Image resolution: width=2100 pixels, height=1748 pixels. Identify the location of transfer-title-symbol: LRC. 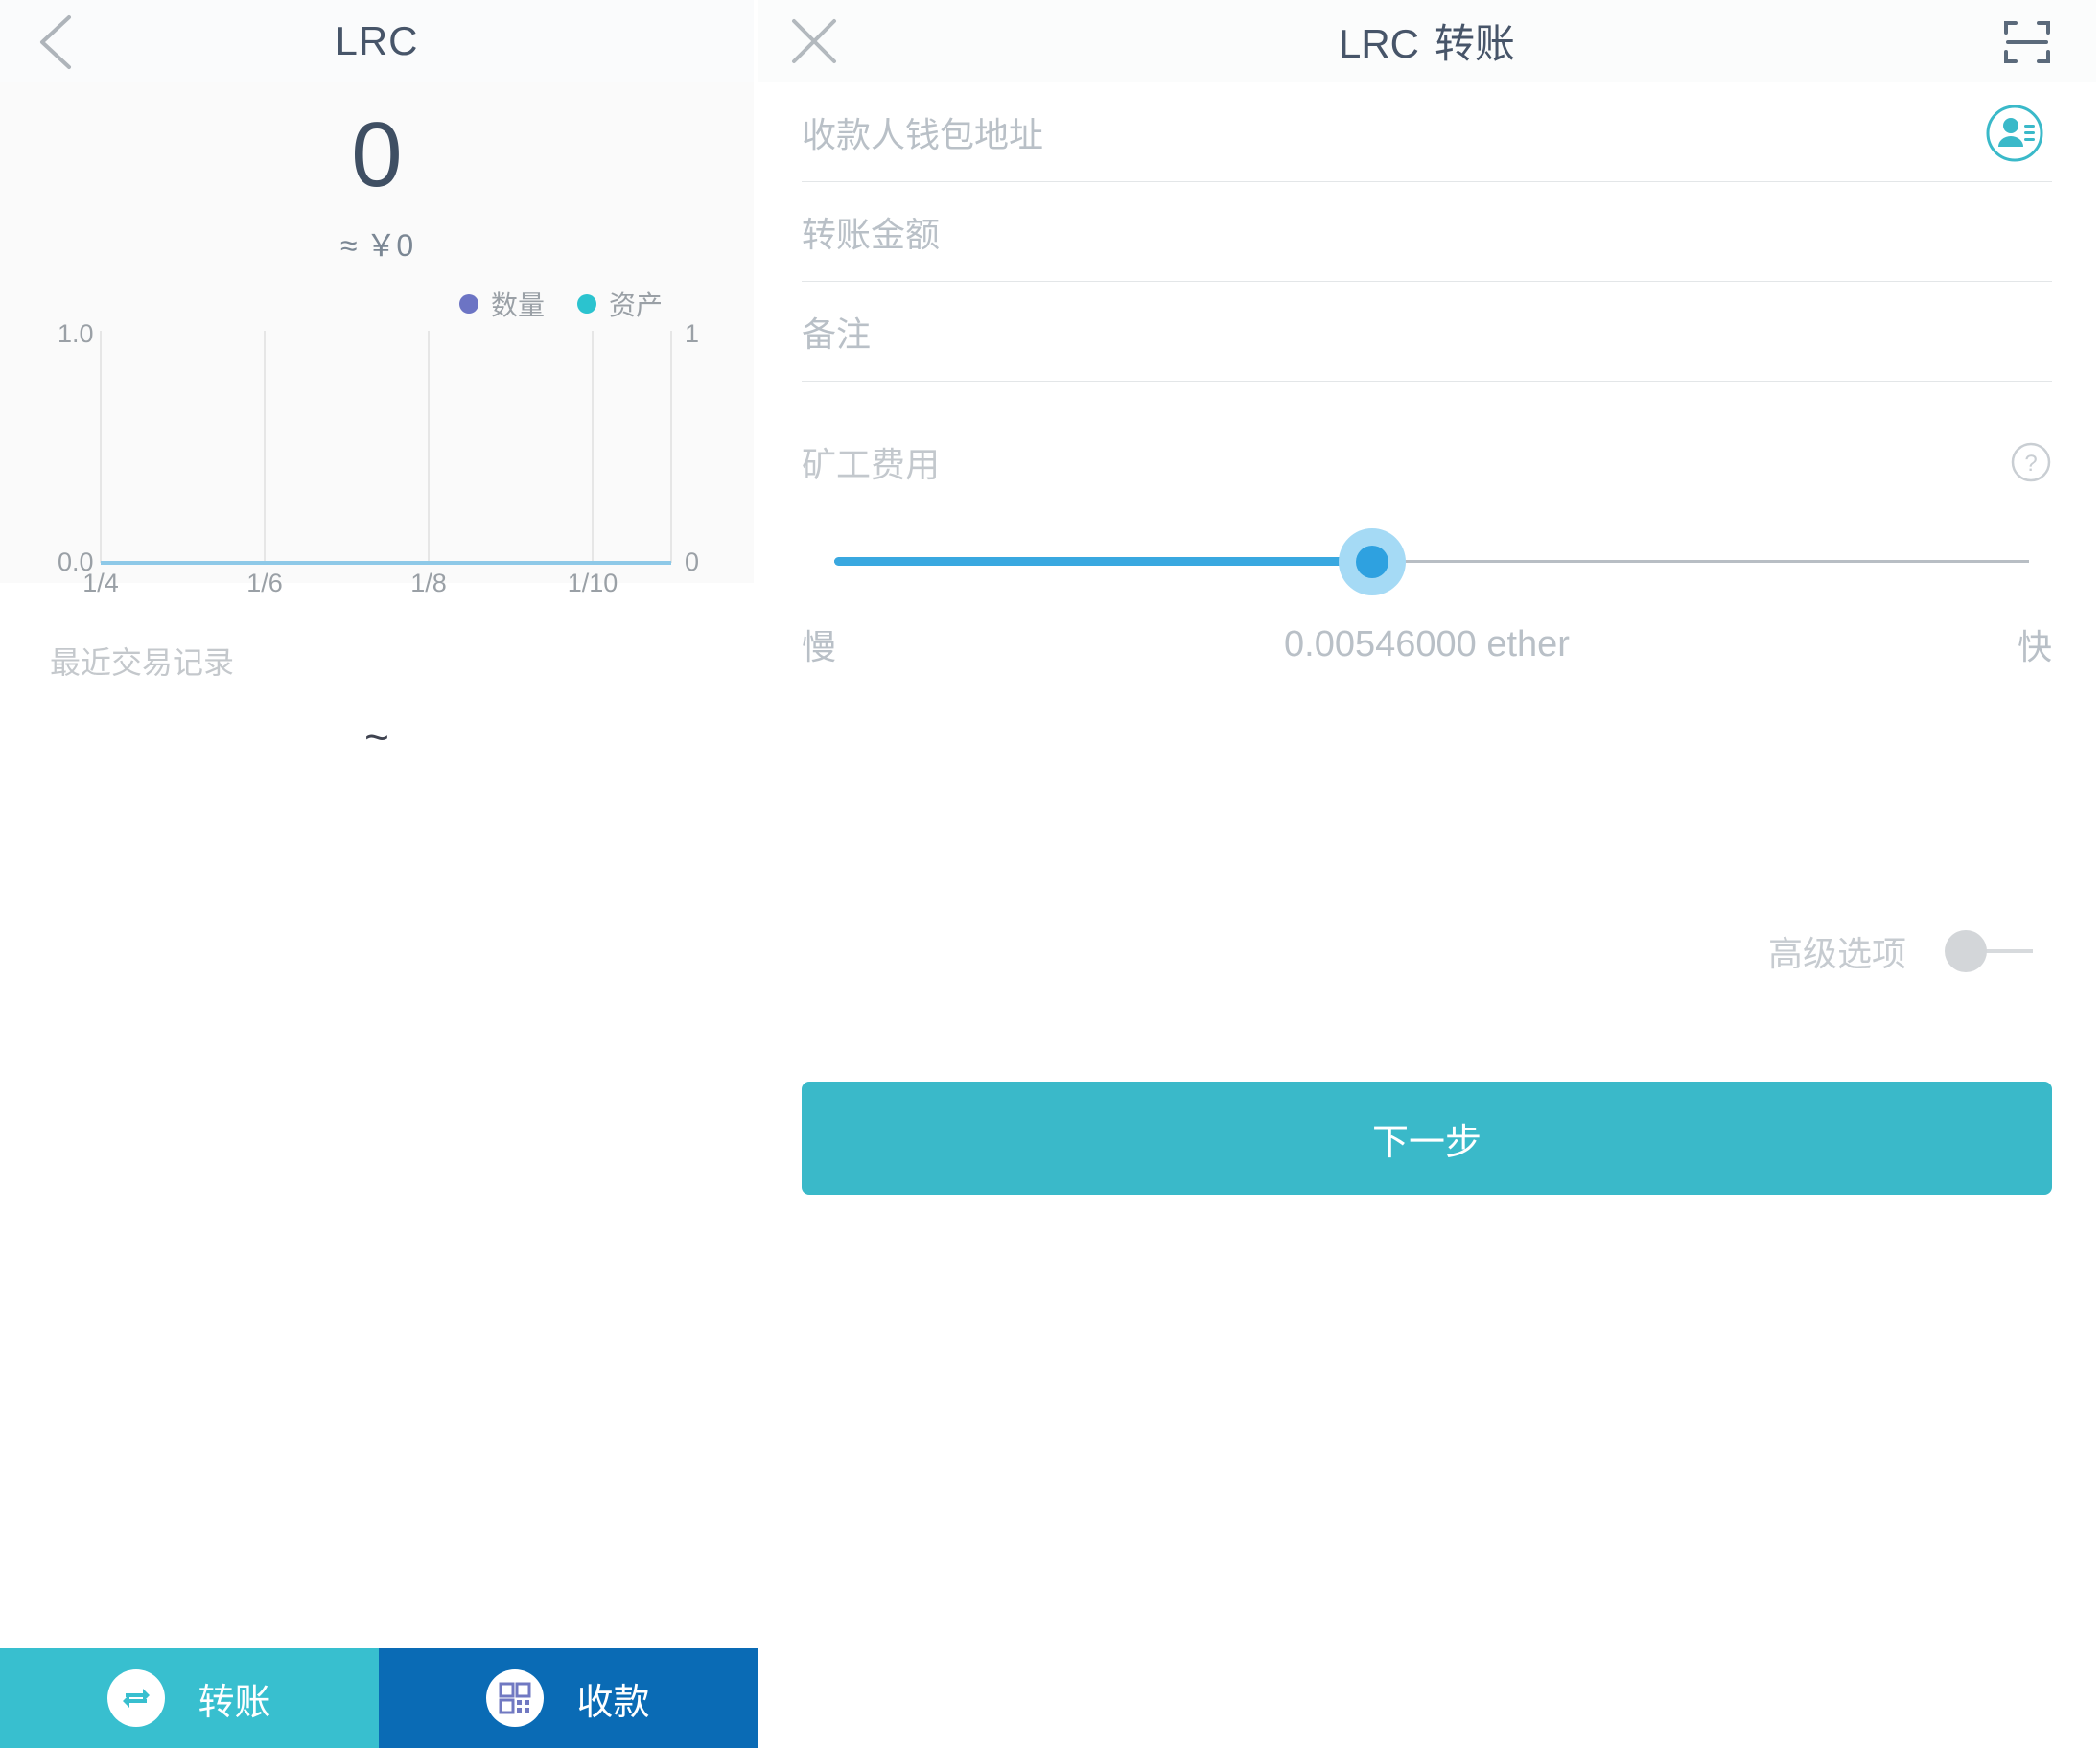
(1378, 43).